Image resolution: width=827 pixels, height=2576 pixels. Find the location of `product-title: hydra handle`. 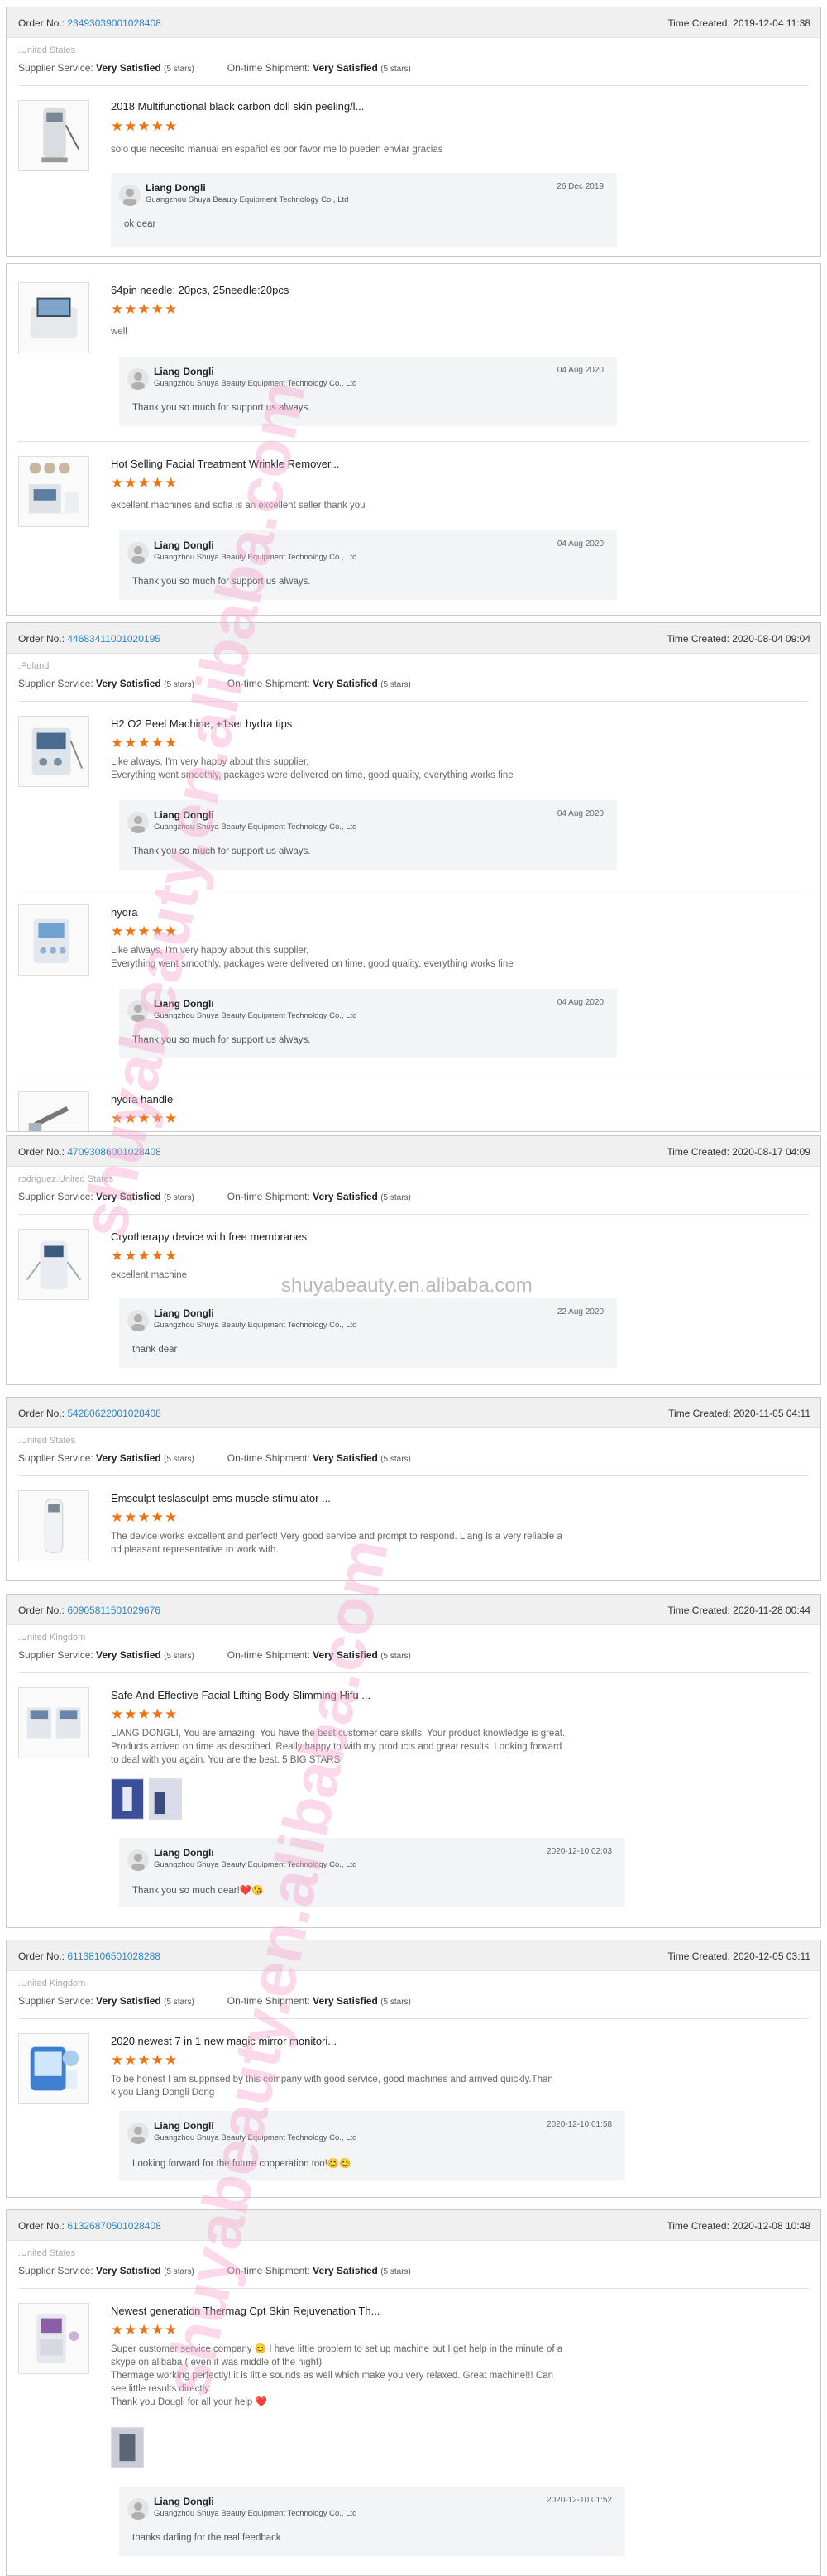

product-title: hydra handle is located at coordinates (142, 1099).